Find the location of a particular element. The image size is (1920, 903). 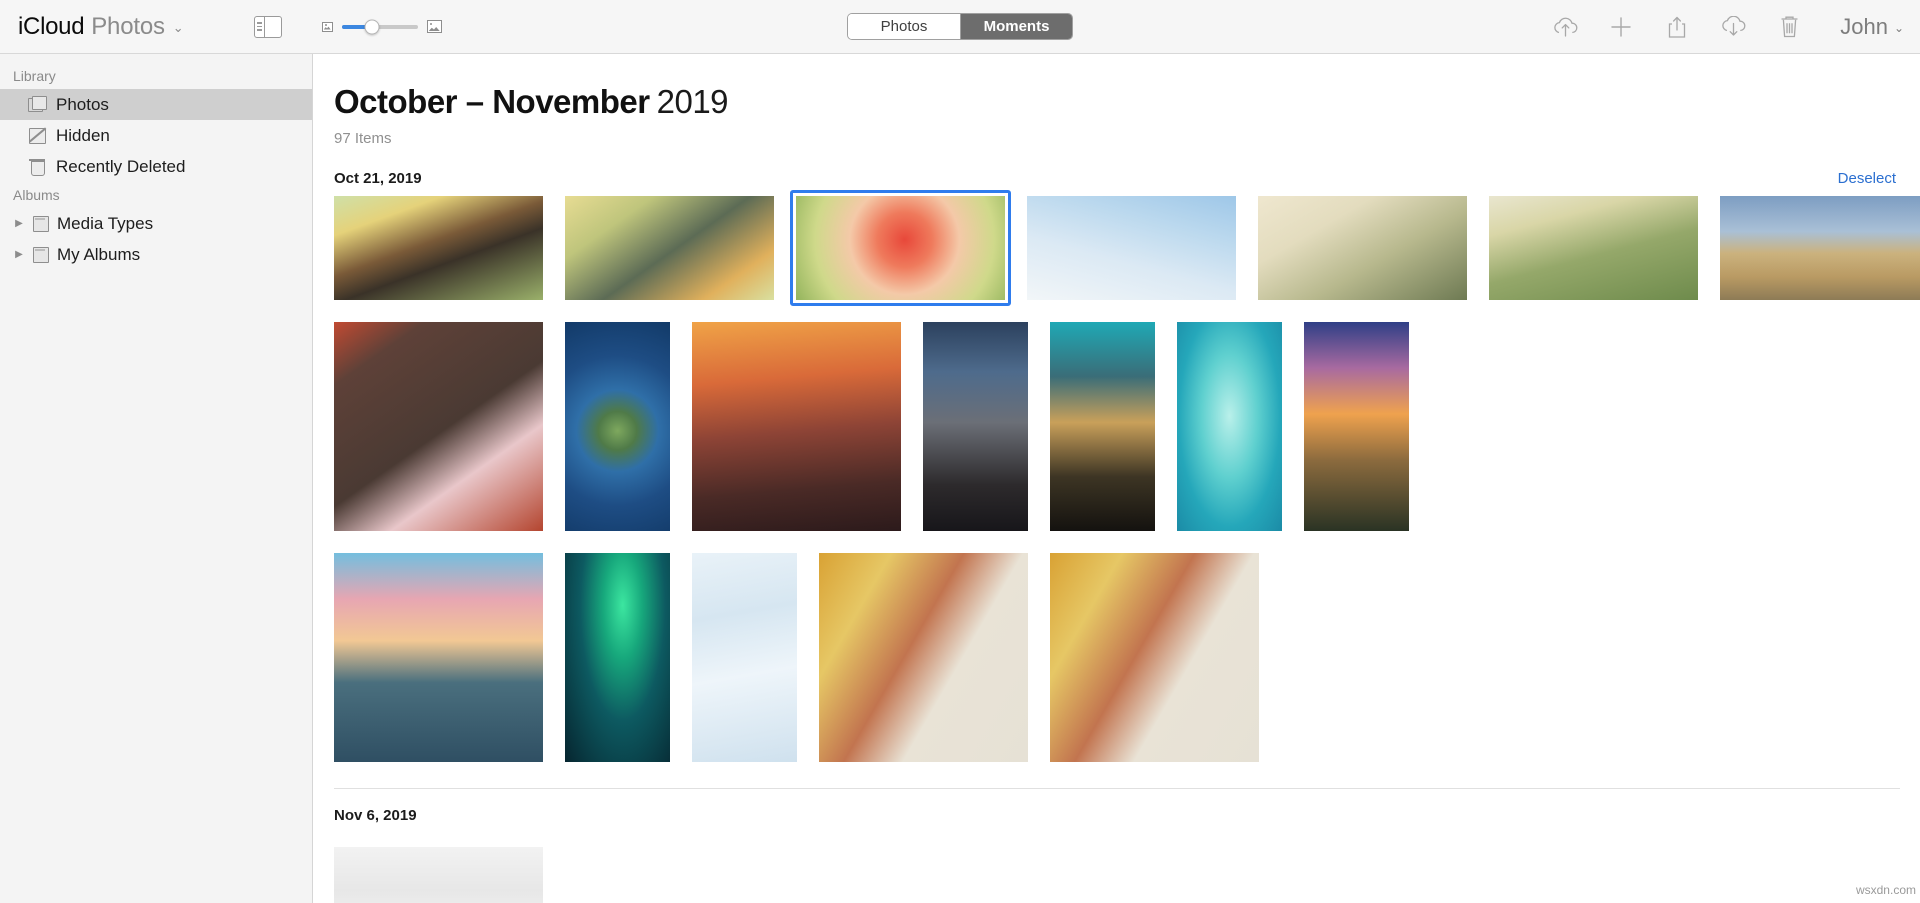

sidebar-toggle-icon is located at coordinates (267, 26).